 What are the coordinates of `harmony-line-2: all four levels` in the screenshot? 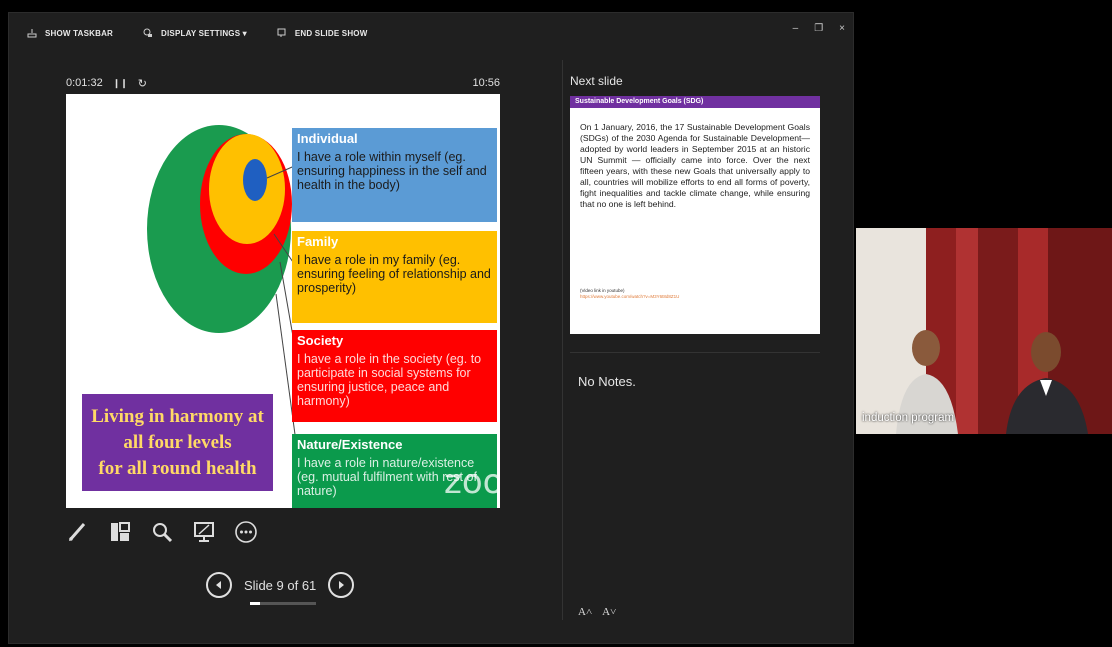 It's located at (177, 442).